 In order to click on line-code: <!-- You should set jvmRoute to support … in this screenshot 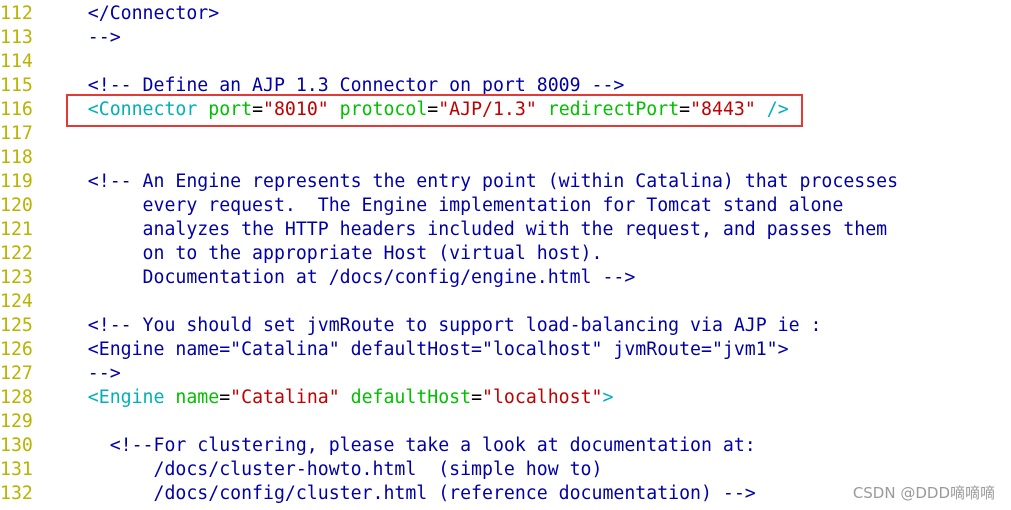, I will do `click(433, 326)`.